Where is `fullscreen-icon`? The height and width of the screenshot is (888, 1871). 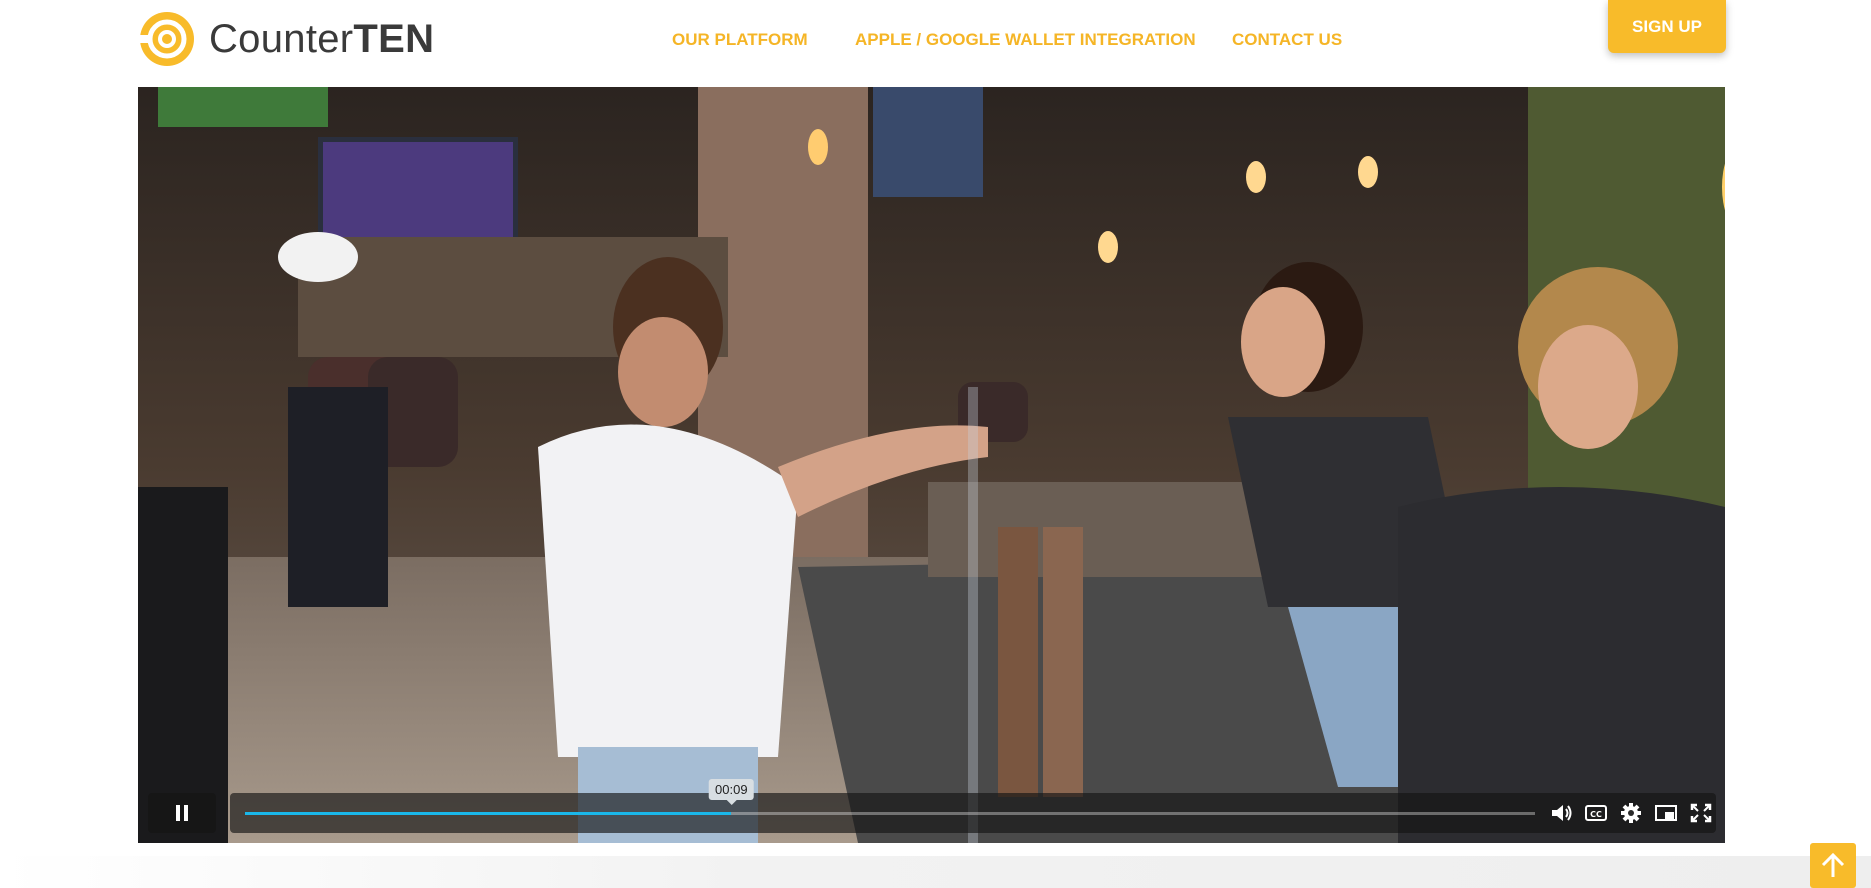
fullscreen-icon is located at coordinates (1701, 813).